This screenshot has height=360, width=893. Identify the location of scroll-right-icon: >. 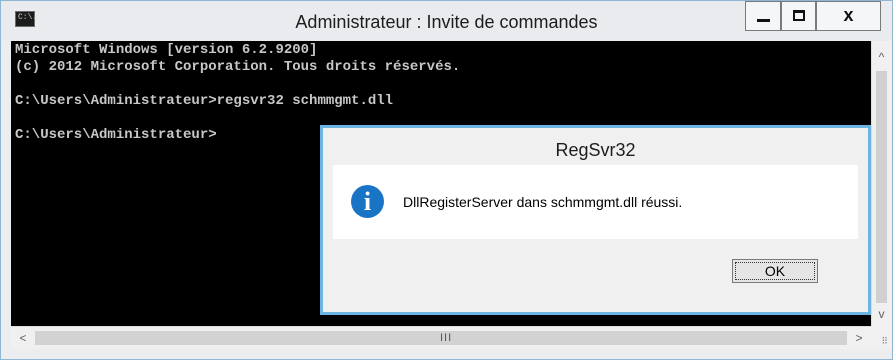
(859, 338).